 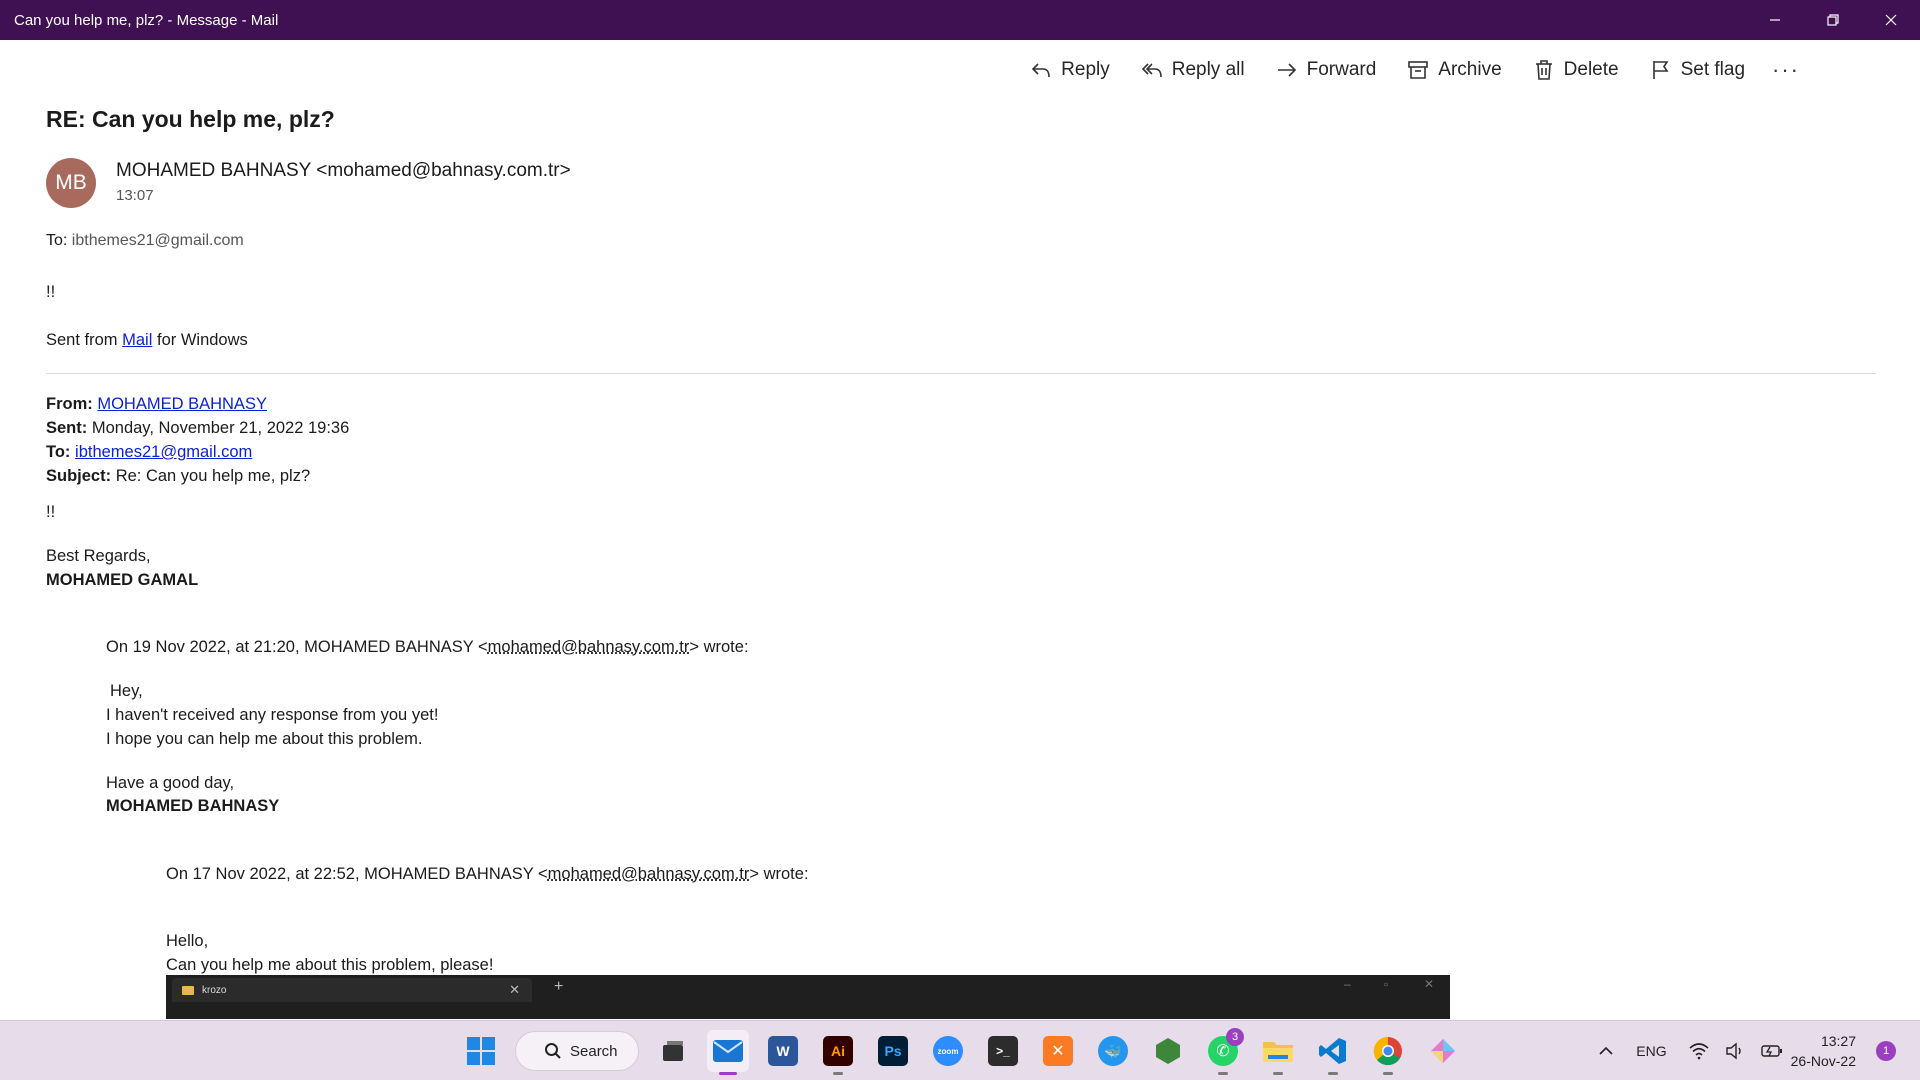 What do you see at coordinates (1661, 70) in the screenshot?
I see `flag-icon` at bounding box center [1661, 70].